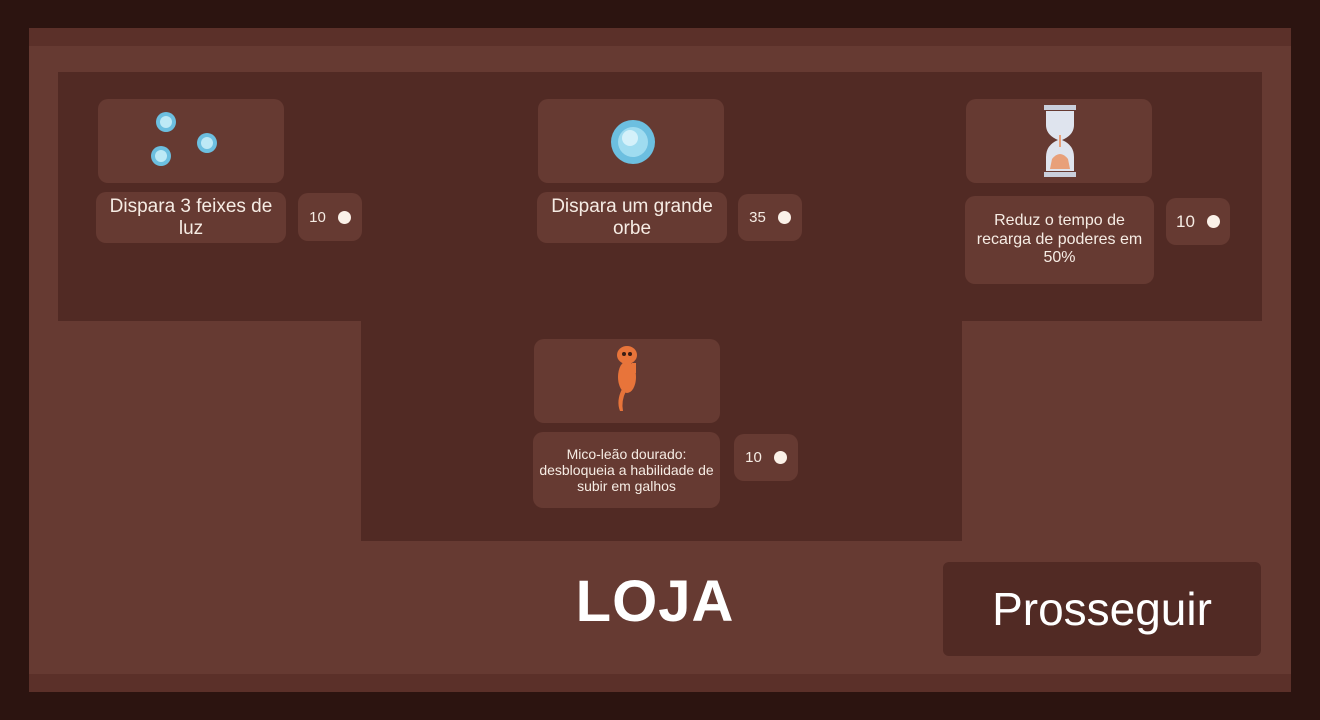  I want to click on item-description: Dispara 3 feixes de luz, so click(191, 217).